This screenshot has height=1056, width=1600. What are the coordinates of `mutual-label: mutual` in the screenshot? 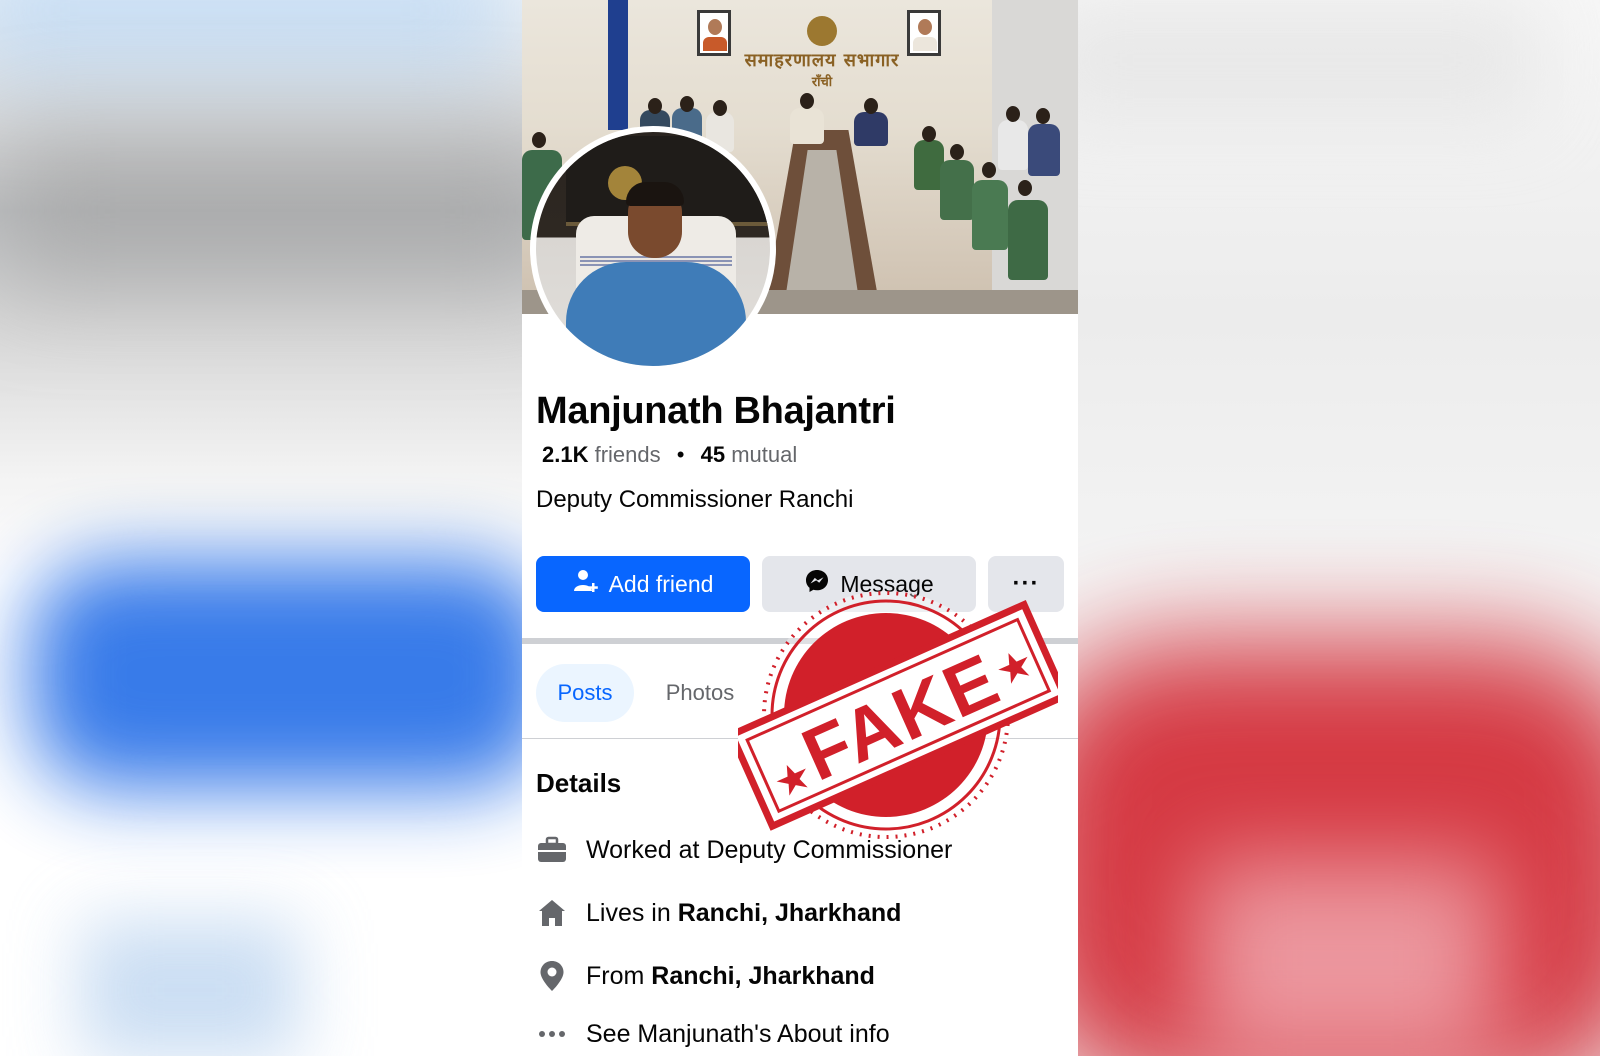 It's located at (764, 454).